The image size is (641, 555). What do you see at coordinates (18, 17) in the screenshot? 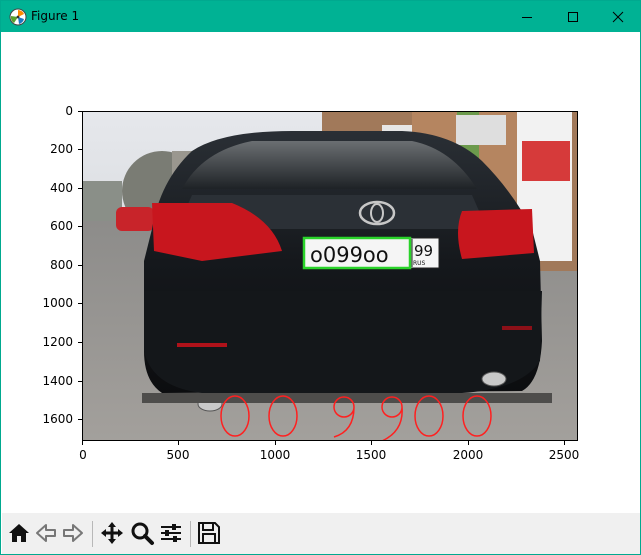
I see `matplotlib-icon` at bounding box center [18, 17].